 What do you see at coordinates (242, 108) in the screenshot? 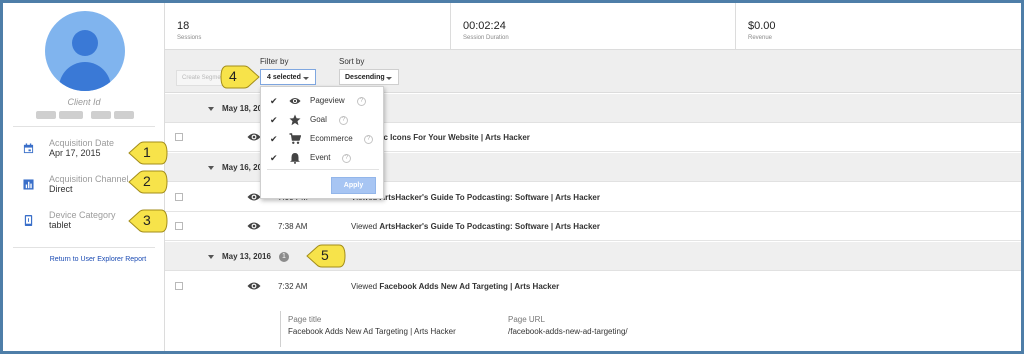
I see `group-date: May 18, 20` at bounding box center [242, 108].